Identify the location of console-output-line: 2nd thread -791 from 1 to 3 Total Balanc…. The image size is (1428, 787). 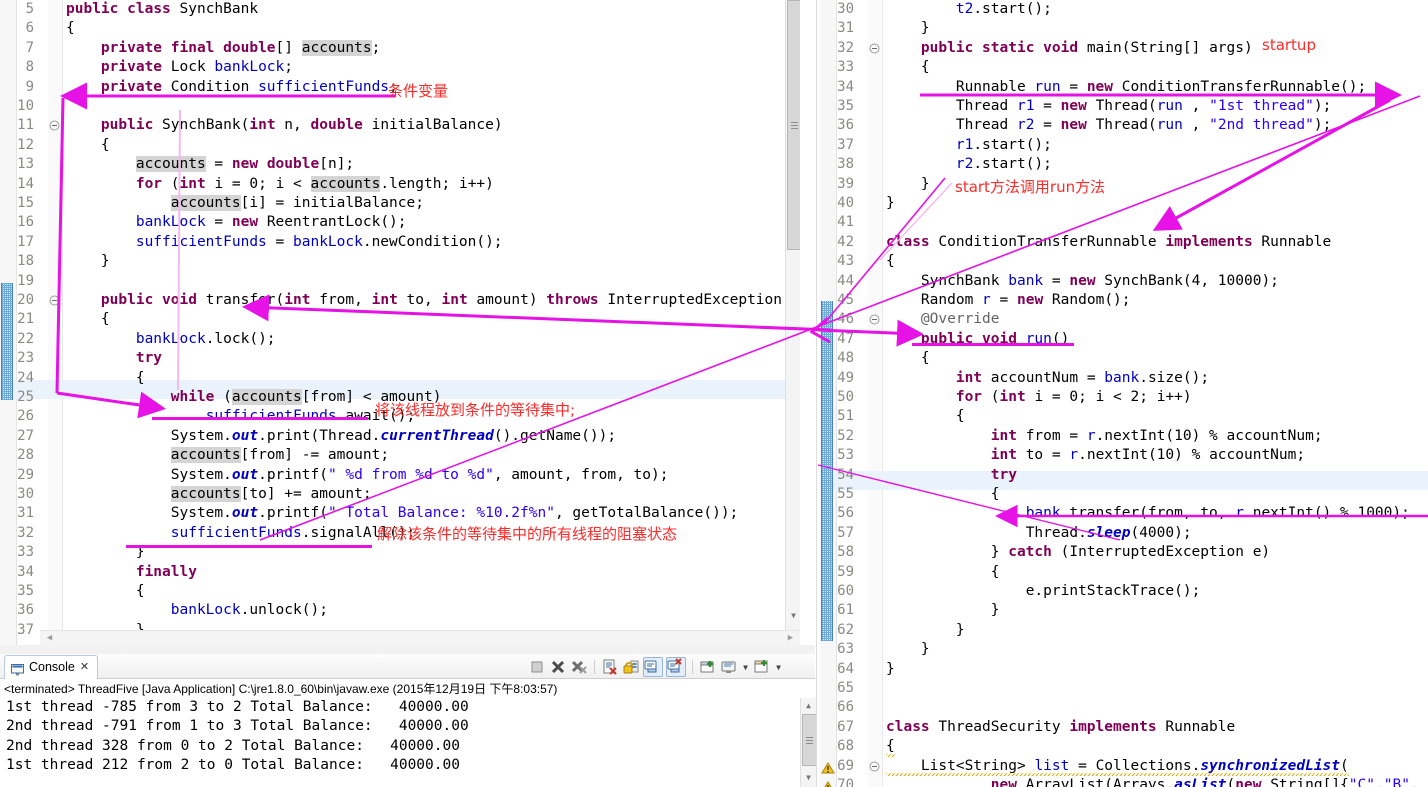
(237, 726).